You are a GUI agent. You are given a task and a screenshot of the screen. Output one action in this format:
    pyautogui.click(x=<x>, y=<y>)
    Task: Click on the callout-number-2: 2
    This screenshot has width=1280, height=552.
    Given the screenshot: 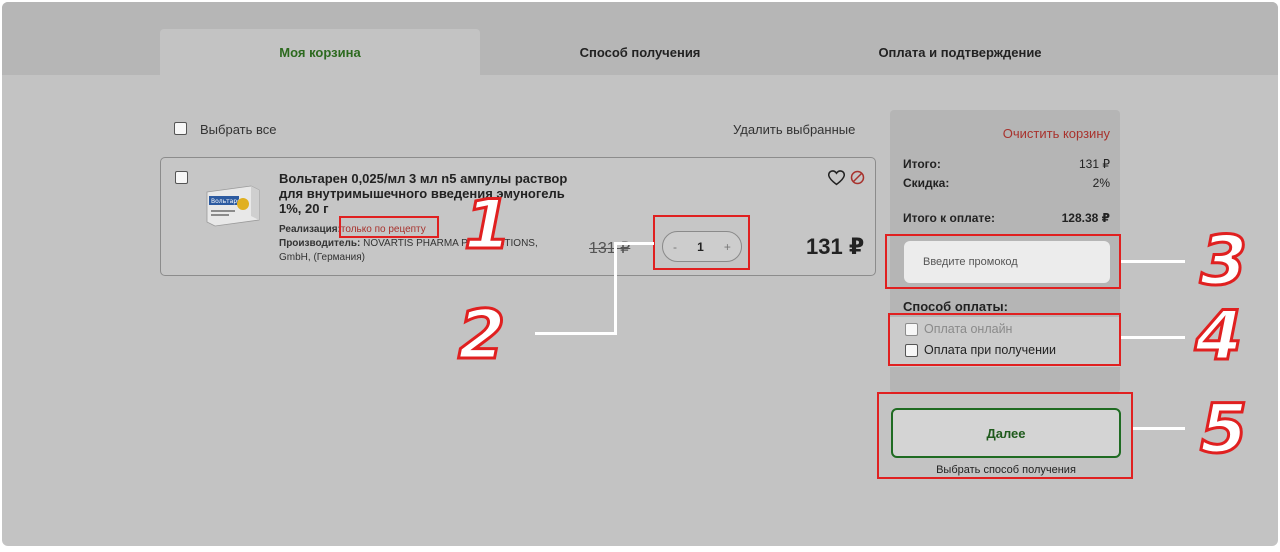 What is the action you would take?
    pyautogui.click(x=481, y=335)
    